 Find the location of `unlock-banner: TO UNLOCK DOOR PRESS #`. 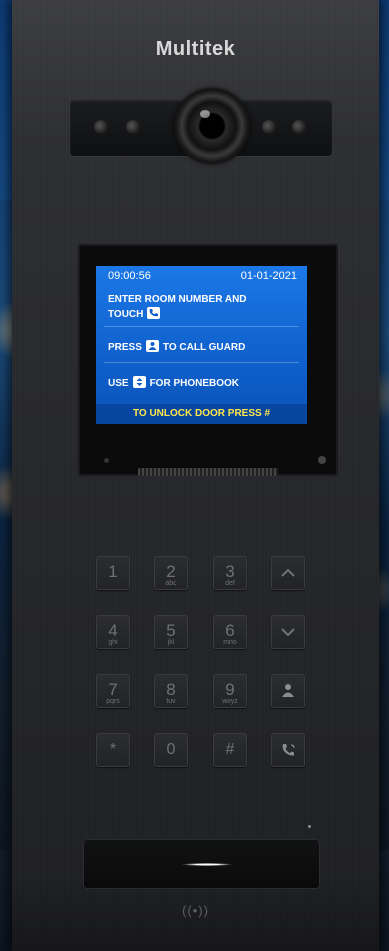

unlock-banner: TO UNLOCK DOOR PRESS # is located at coordinates (201, 414).